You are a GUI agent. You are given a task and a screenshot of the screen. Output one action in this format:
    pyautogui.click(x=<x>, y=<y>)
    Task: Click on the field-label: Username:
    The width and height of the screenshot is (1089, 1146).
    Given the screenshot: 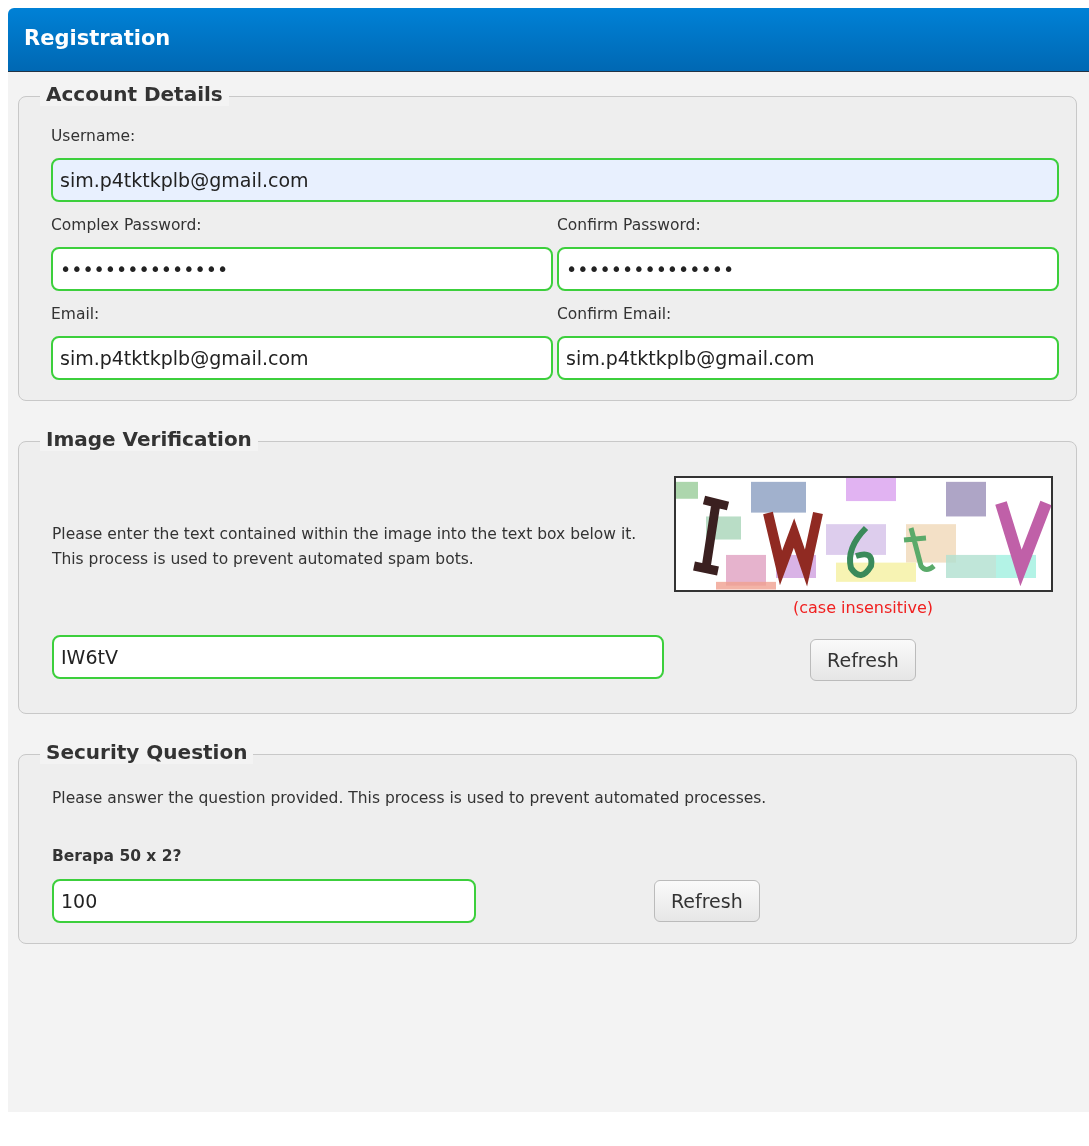 What is the action you would take?
    pyautogui.click(x=94, y=137)
    